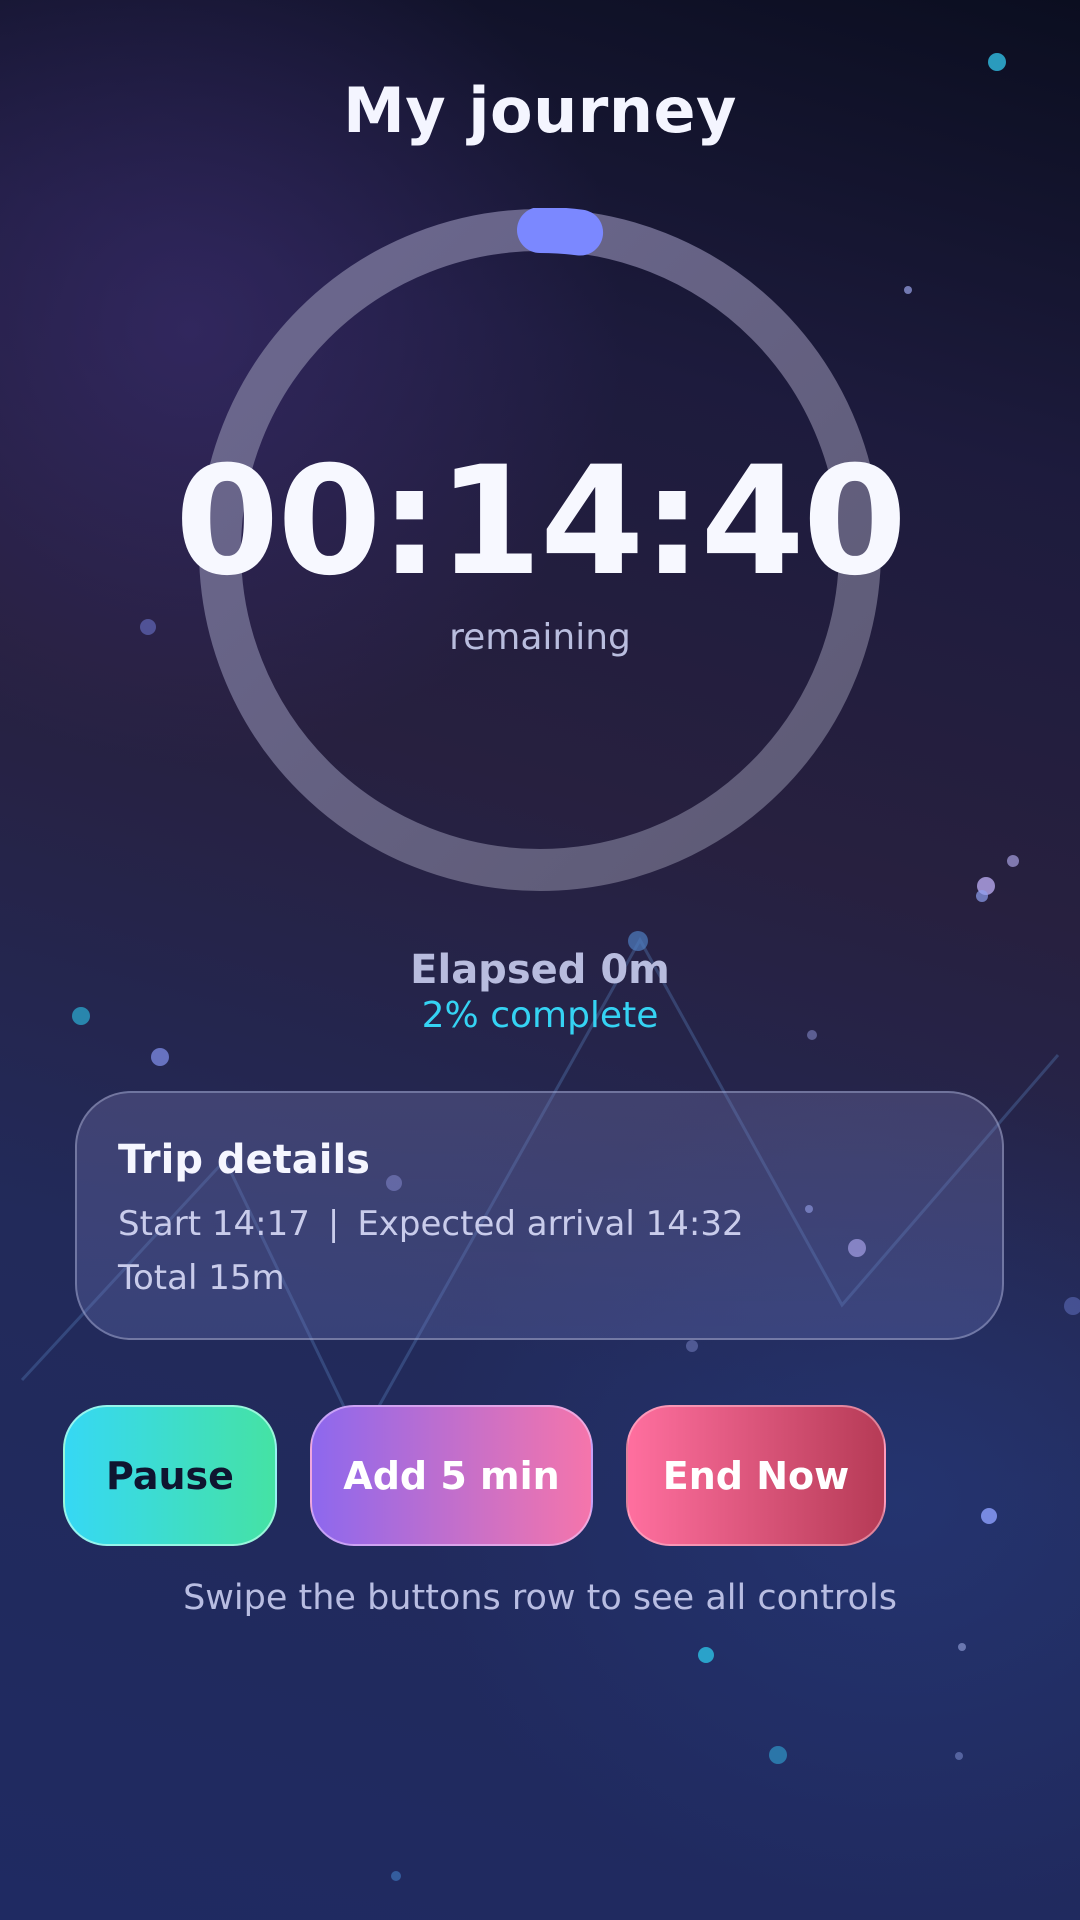  I want to click on elapsed-text: Elapsed 0m, so click(540, 970).